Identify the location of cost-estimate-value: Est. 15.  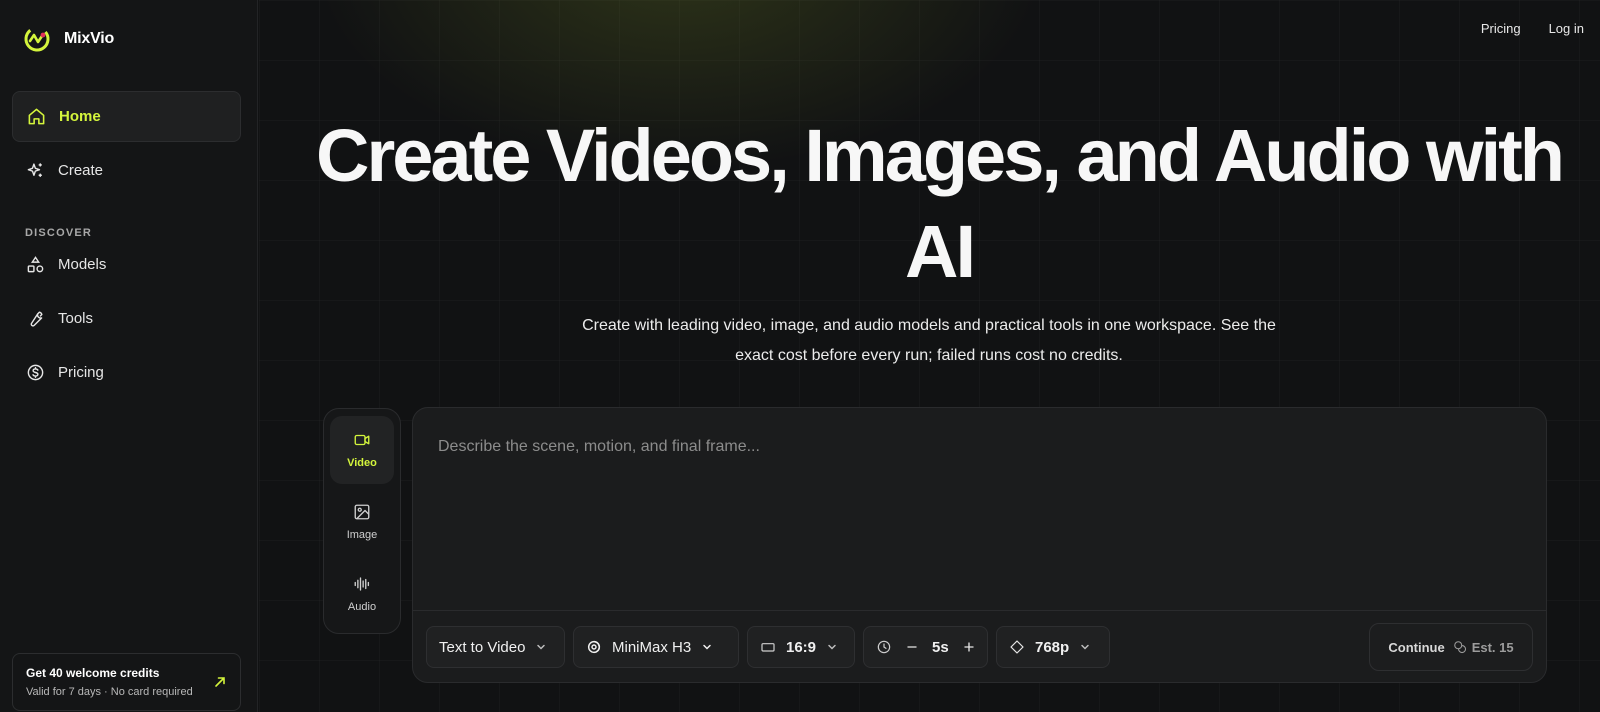
(1492, 647).